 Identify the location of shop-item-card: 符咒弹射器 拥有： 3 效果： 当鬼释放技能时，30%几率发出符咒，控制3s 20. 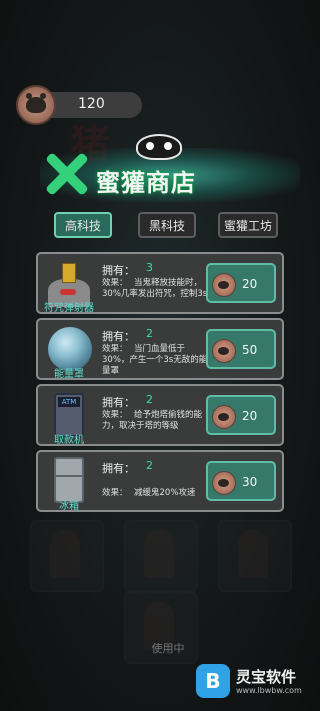
(160, 283).